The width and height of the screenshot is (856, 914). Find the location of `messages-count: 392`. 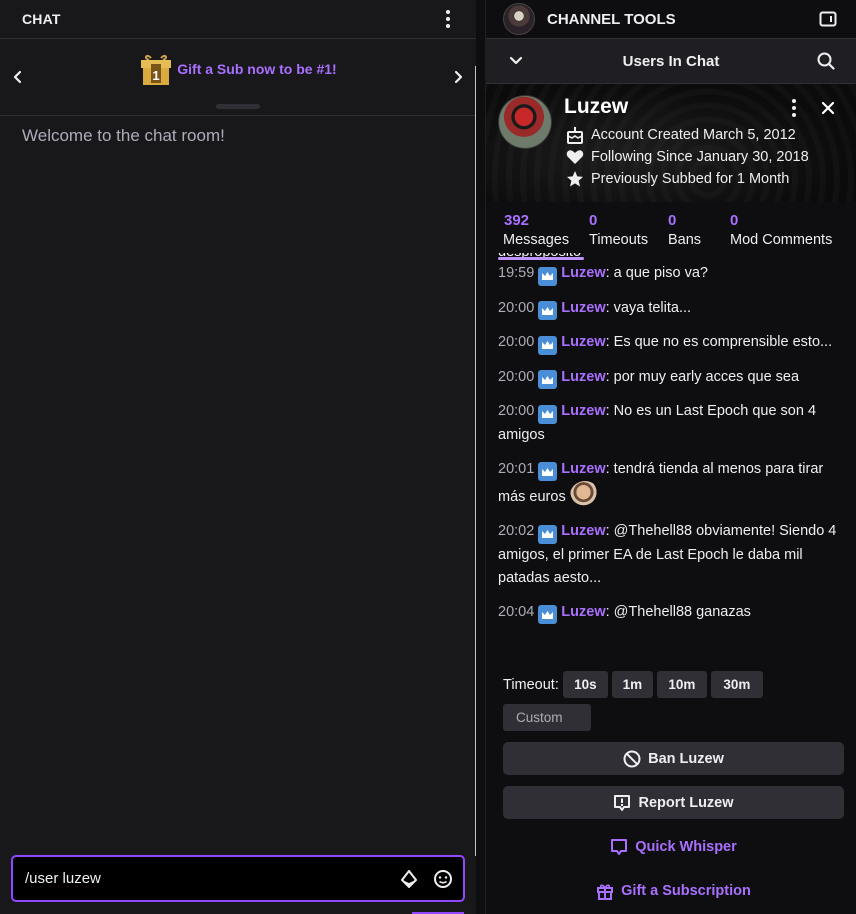

messages-count: 392 is located at coordinates (517, 220).